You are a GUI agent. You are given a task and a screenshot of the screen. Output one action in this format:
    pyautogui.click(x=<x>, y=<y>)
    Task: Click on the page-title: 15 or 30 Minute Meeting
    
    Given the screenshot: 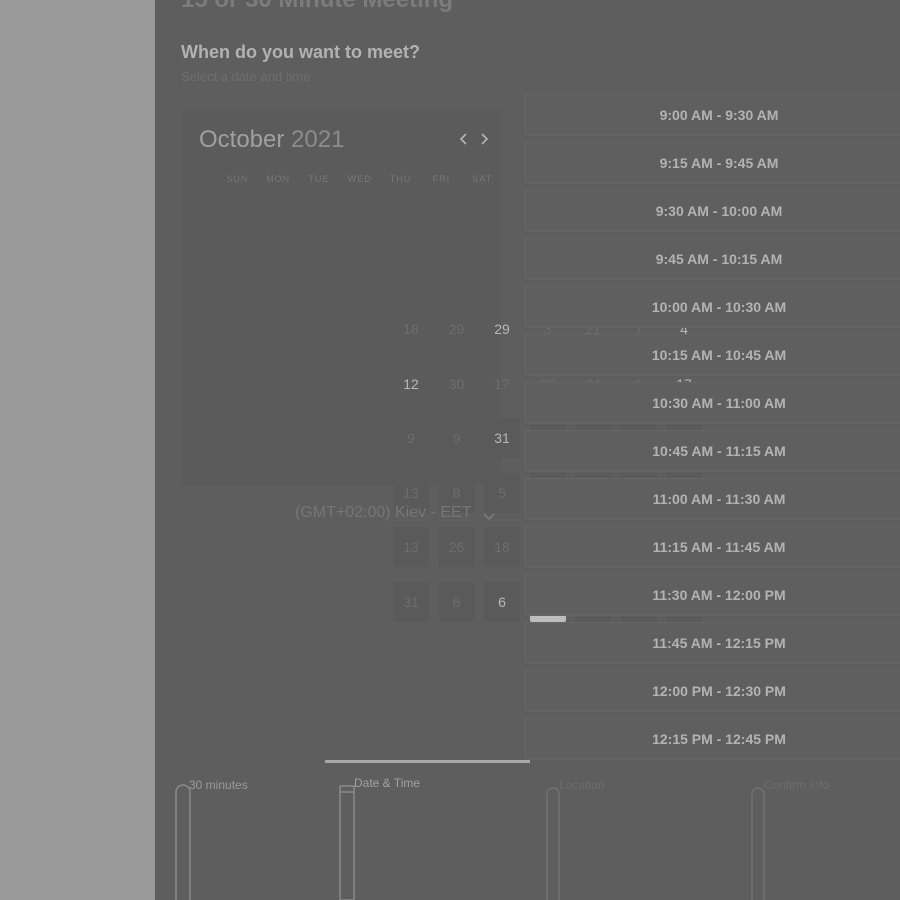 What is the action you would take?
    pyautogui.click(x=317, y=7)
    